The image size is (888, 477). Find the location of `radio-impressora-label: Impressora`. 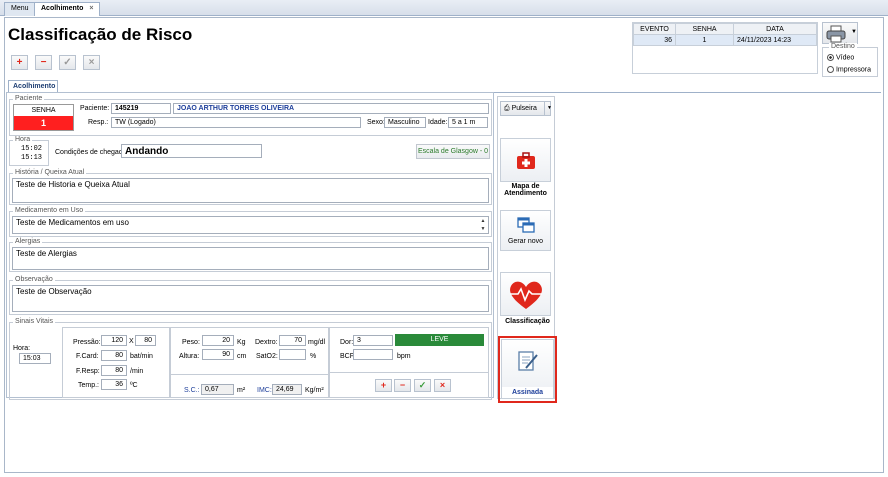

radio-impressora-label: Impressora is located at coordinates (853, 70).